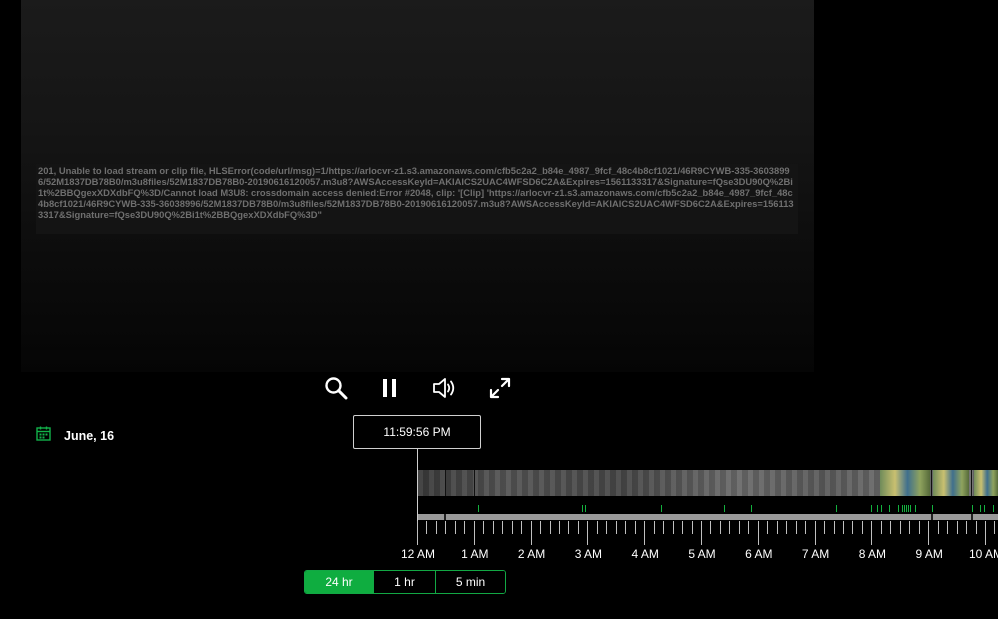 The height and width of the screenshot is (619, 998). What do you see at coordinates (500, 388) in the screenshot?
I see `fullscreen-icon` at bounding box center [500, 388].